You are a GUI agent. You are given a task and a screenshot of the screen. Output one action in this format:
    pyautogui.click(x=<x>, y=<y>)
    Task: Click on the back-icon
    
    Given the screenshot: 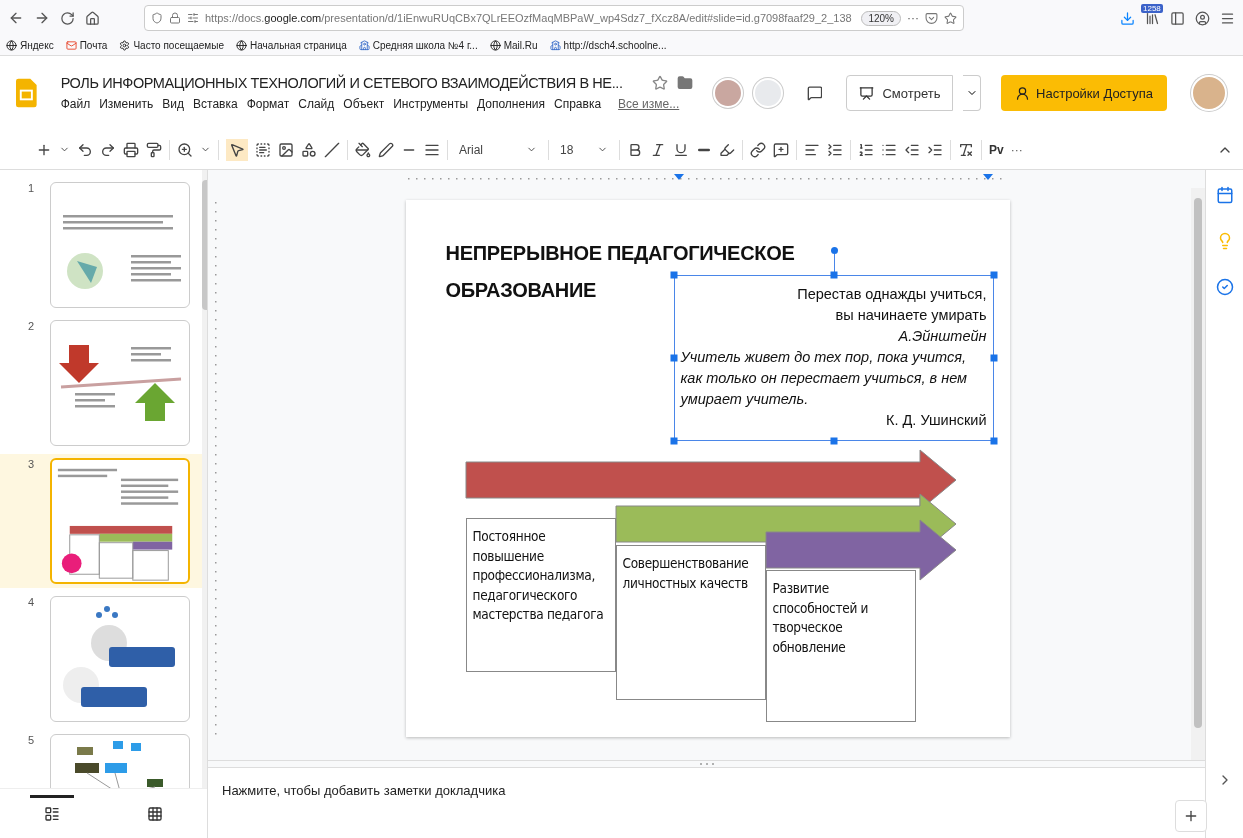 What is the action you would take?
    pyautogui.click(x=16, y=18)
    